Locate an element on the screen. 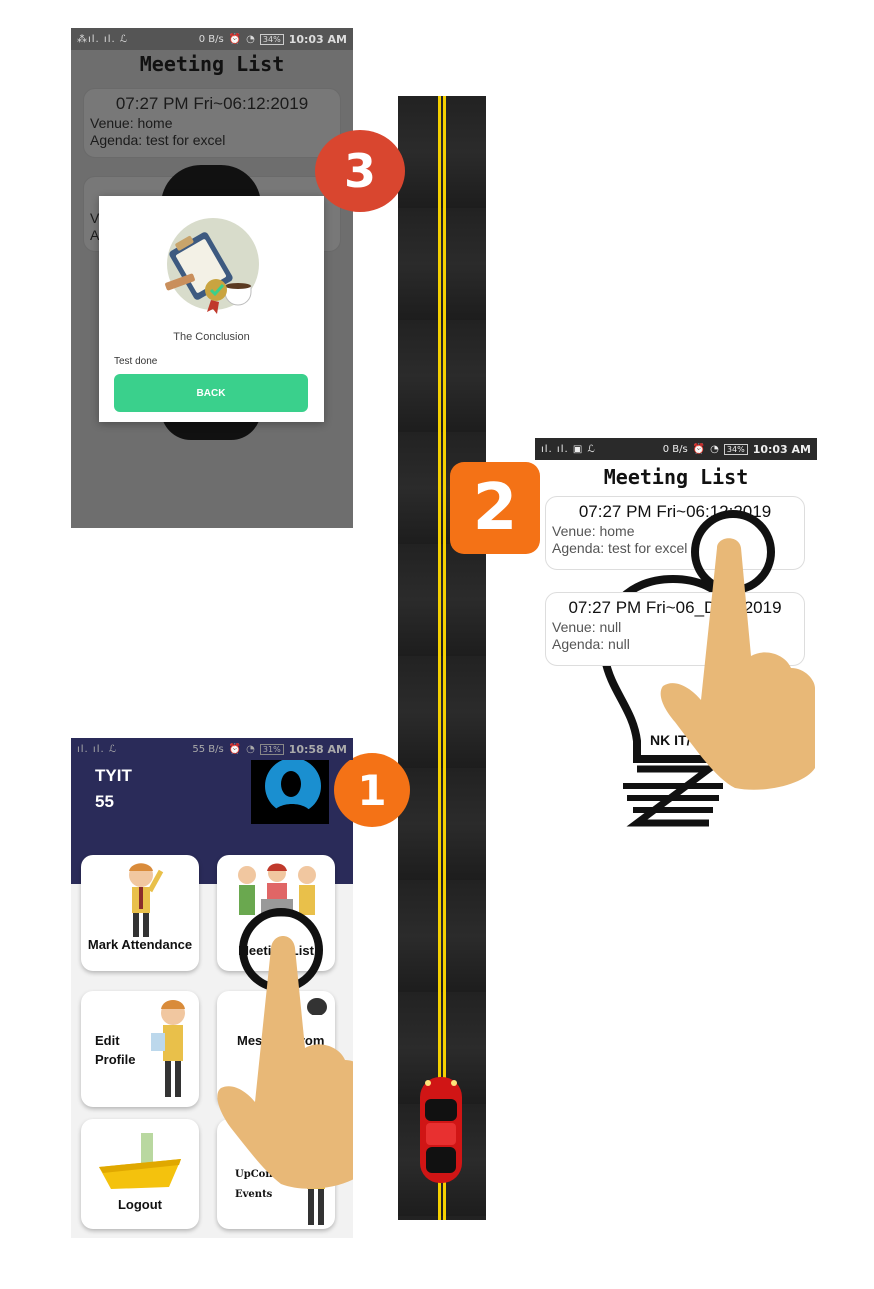 This screenshot has width=874, height=1289. battery-icon: 31% is located at coordinates (271, 749).